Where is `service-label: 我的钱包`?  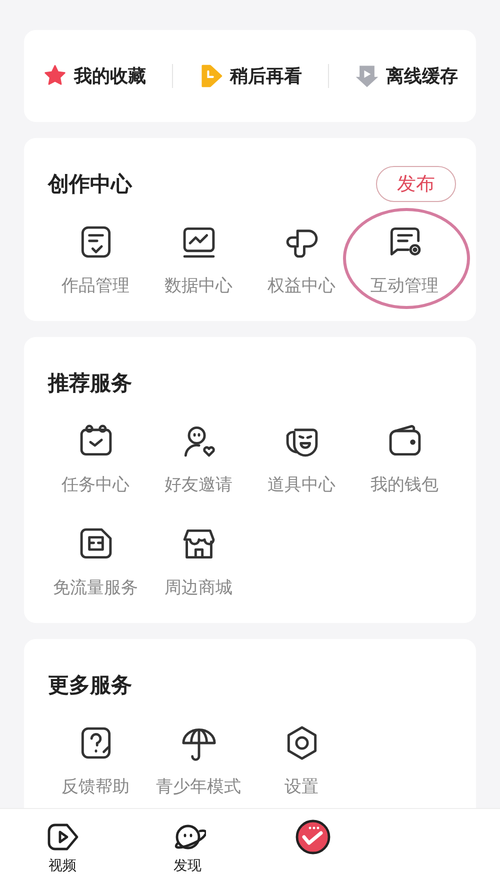 service-label: 我的钱包 is located at coordinates (404, 484).